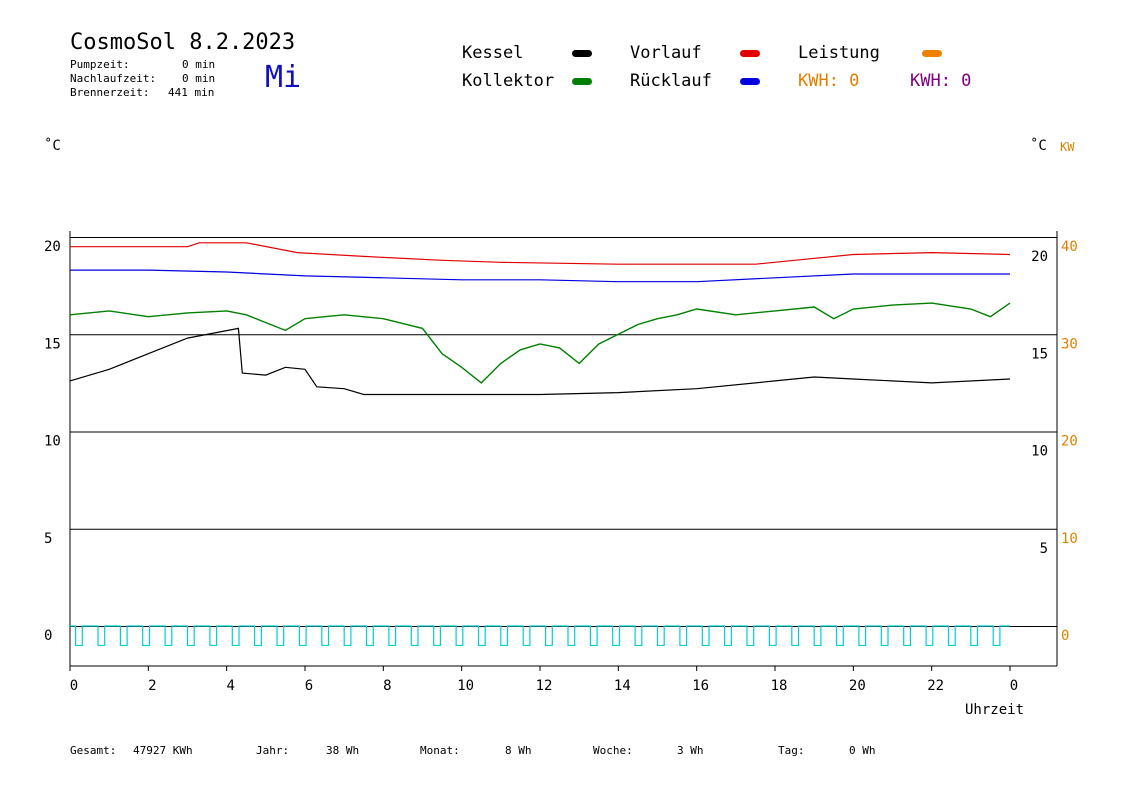  What do you see at coordinates (1065, 636) in the screenshot?
I see `y2-tick-label: 0` at bounding box center [1065, 636].